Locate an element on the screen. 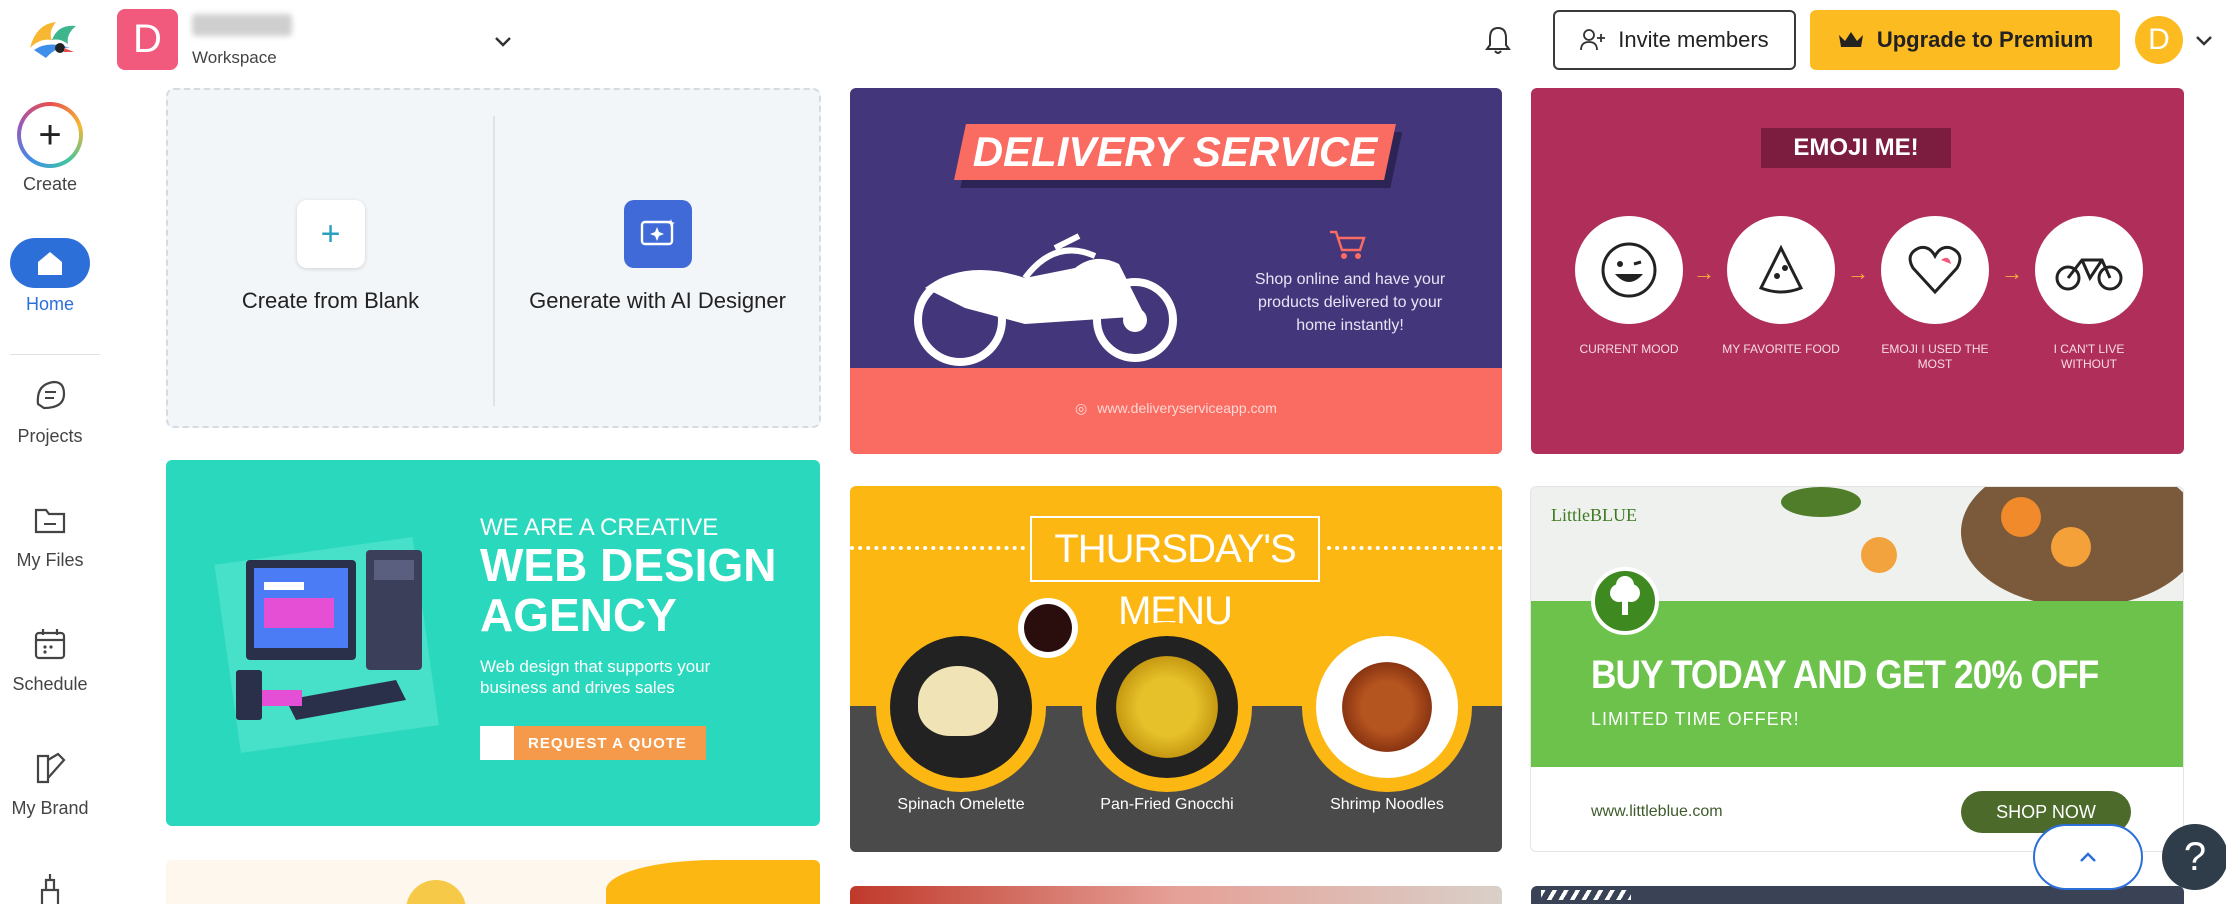 The image size is (2226, 904). template-title: WEB DESIGN AGENCY is located at coordinates (628, 590).